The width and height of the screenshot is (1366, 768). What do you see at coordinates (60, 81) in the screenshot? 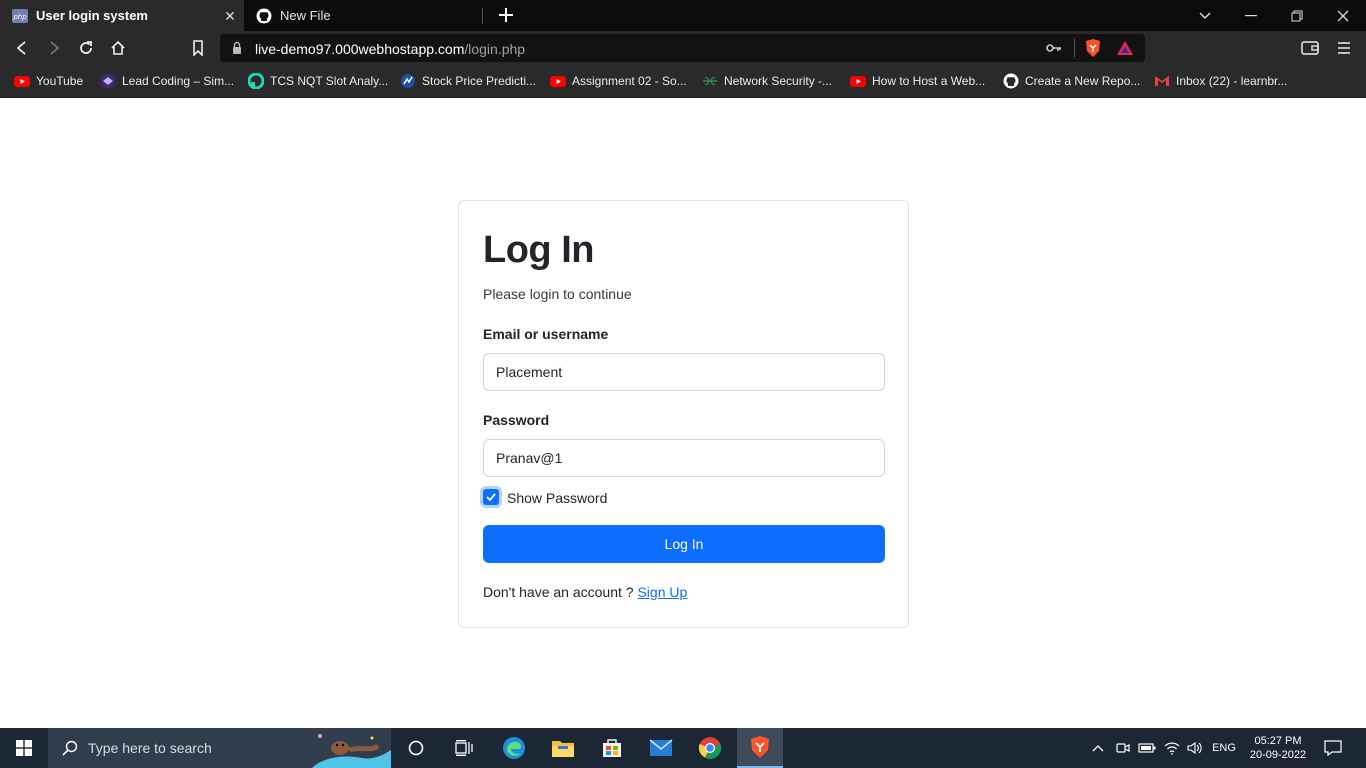
I see `bookmark-label: YouTube` at bounding box center [60, 81].